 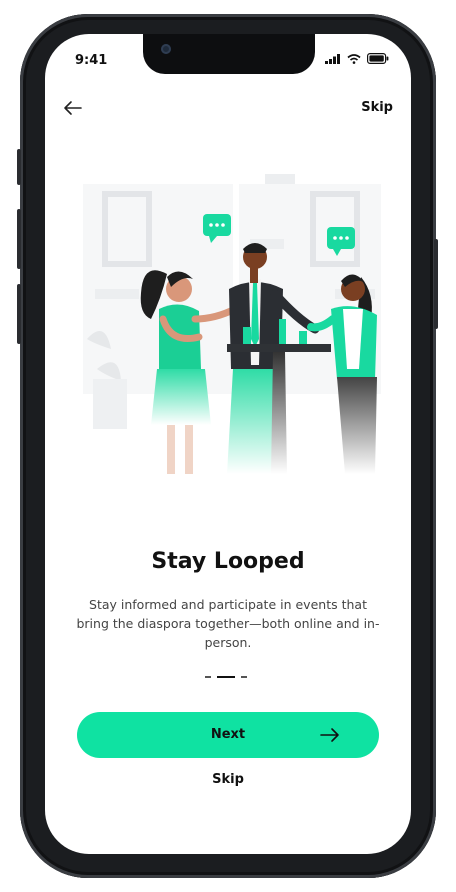 What do you see at coordinates (19, 314) in the screenshot?
I see `volume-down-button` at bounding box center [19, 314].